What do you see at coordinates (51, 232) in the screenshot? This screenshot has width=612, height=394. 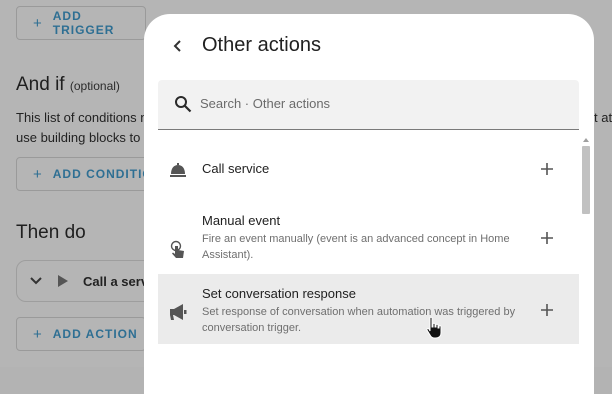 I see `then-do-heading: Then do` at bounding box center [51, 232].